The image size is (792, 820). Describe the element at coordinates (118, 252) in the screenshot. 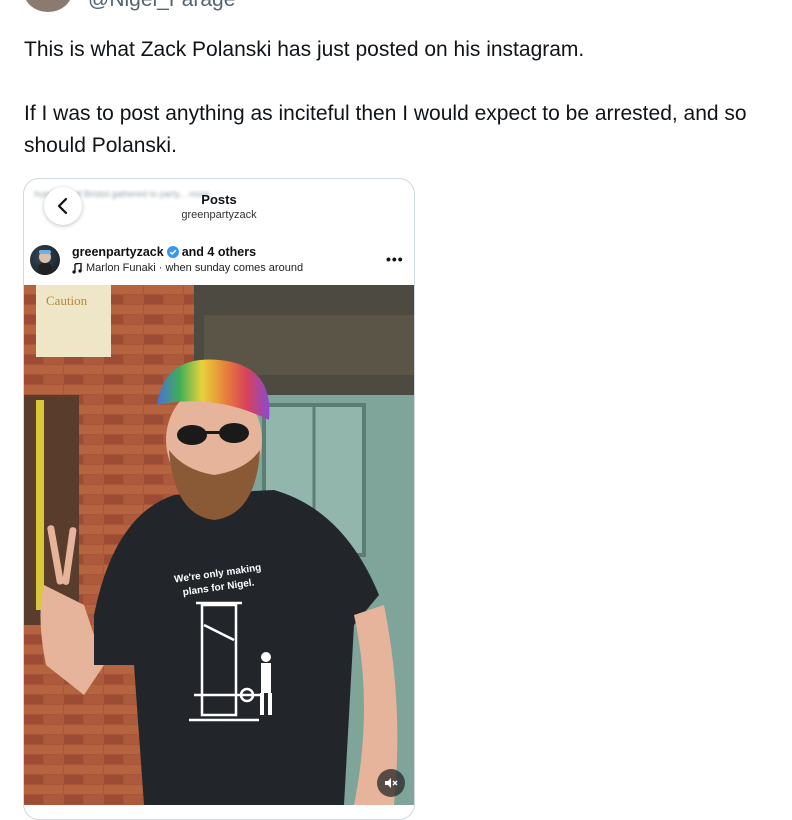

I see `post-username: greenpartyzack` at that location.